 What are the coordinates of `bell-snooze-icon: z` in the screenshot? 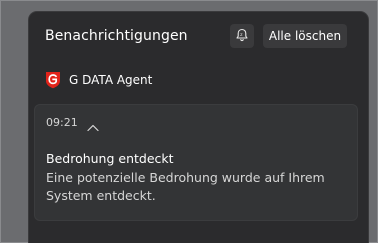 It's located at (242, 36).